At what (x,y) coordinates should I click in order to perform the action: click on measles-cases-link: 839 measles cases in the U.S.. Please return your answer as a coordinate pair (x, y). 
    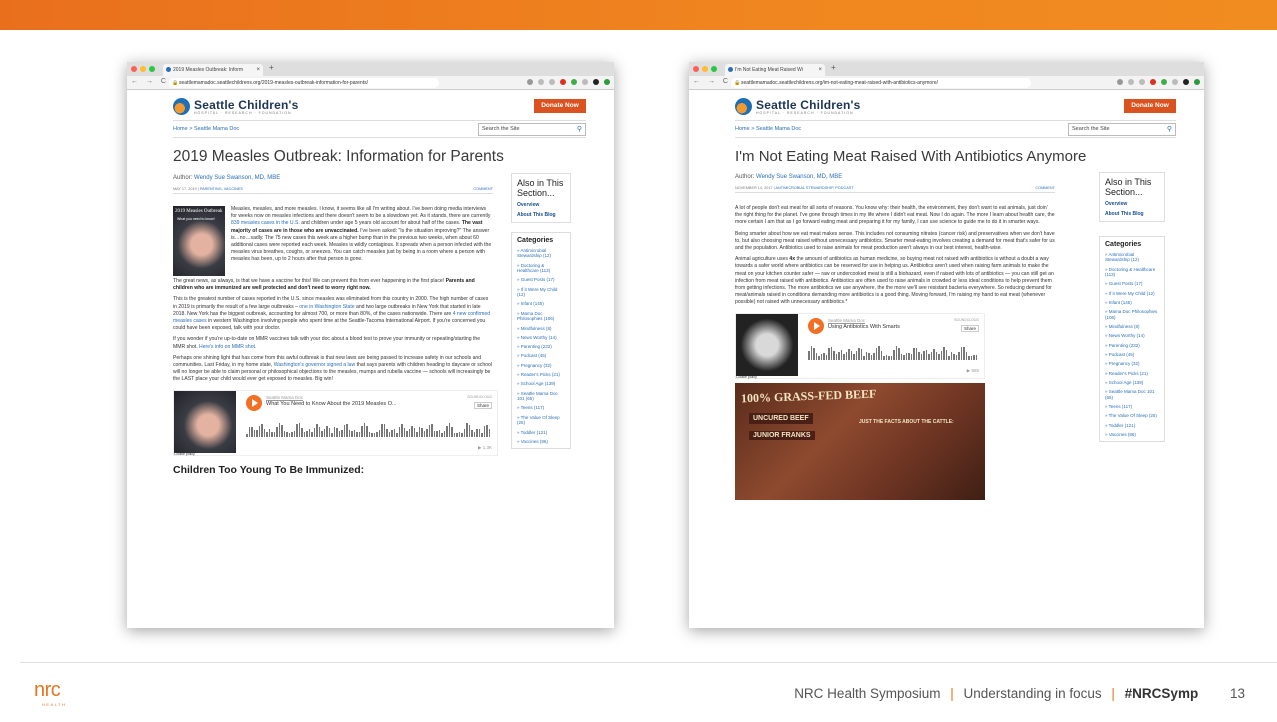
    Looking at the image, I should click on (265, 223).